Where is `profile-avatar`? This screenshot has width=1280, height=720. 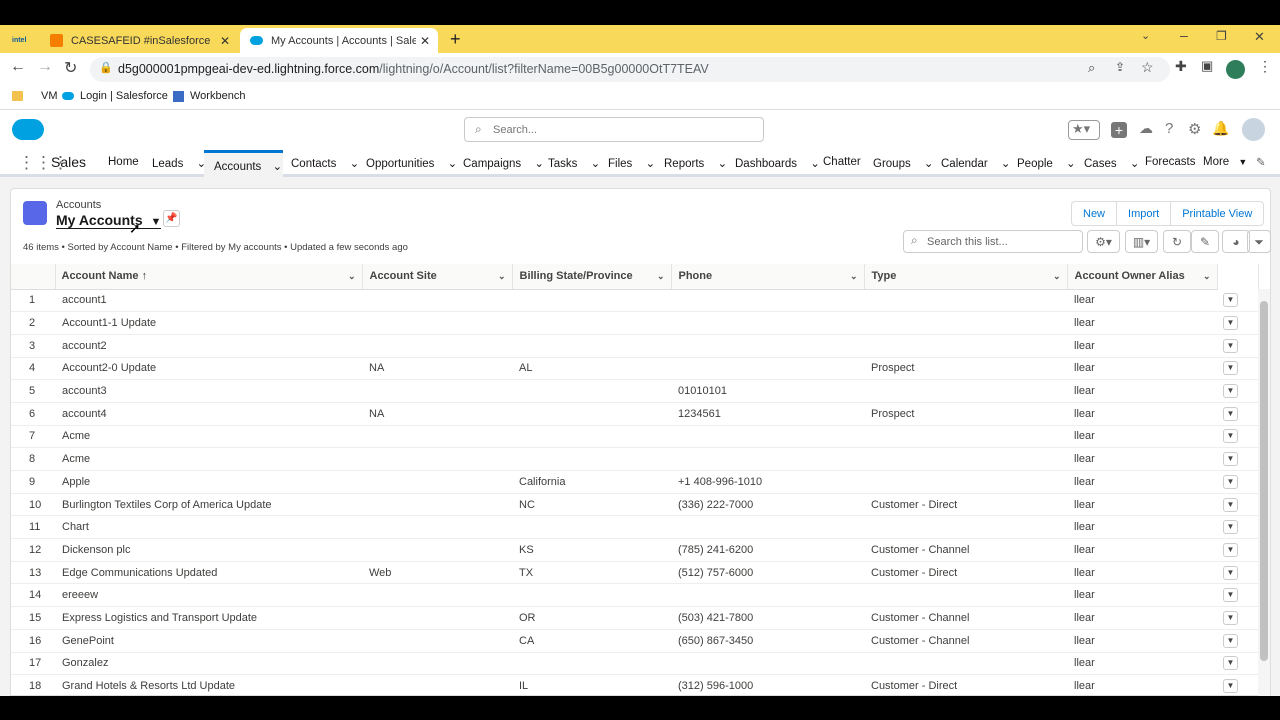
profile-avatar is located at coordinates (1235, 69).